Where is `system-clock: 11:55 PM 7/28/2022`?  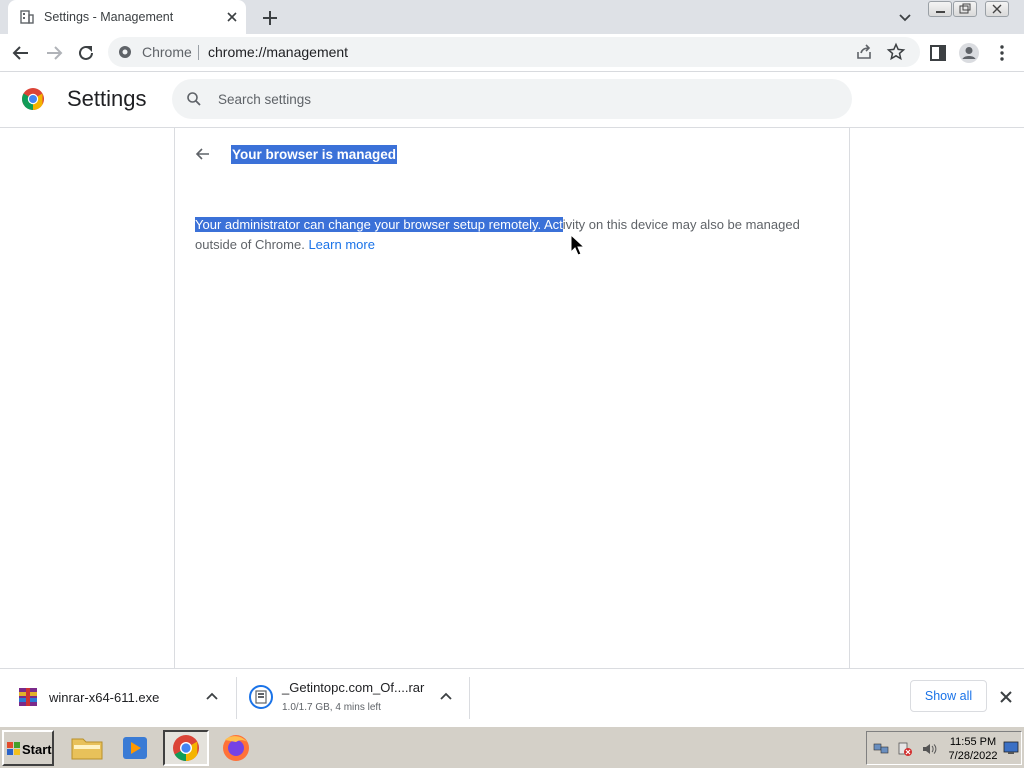 system-clock: 11:55 PM 7/28/2022 is located at coordinates (973, 749).